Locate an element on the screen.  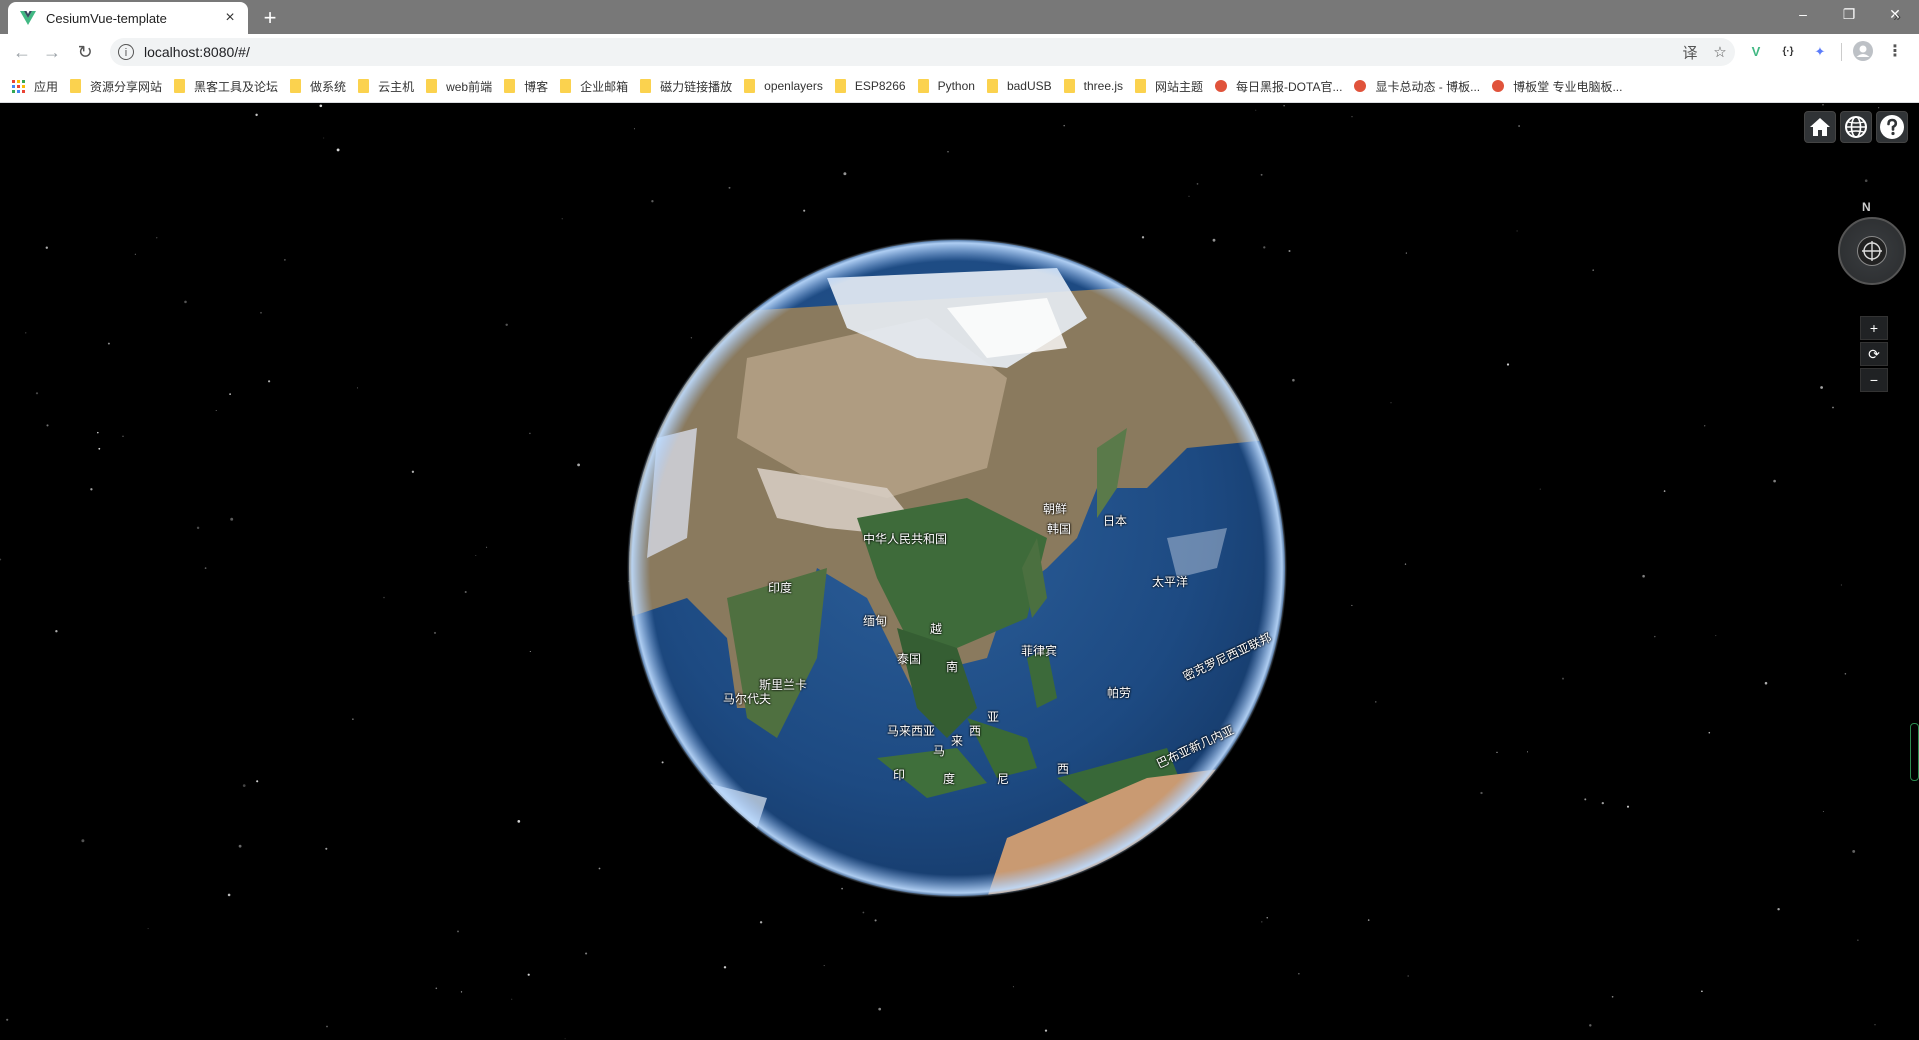
zoom-in-button: + is located at coordinates (1874, 328).